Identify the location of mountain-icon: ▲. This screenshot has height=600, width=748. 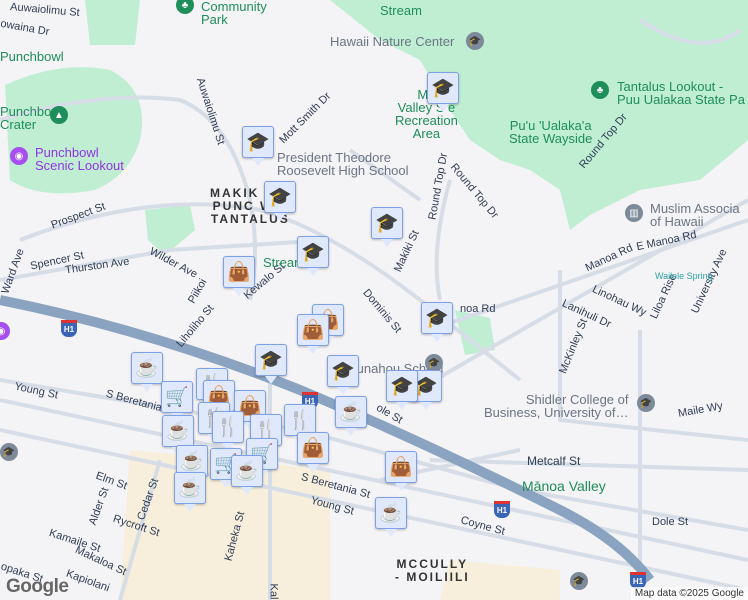
(59, 115).